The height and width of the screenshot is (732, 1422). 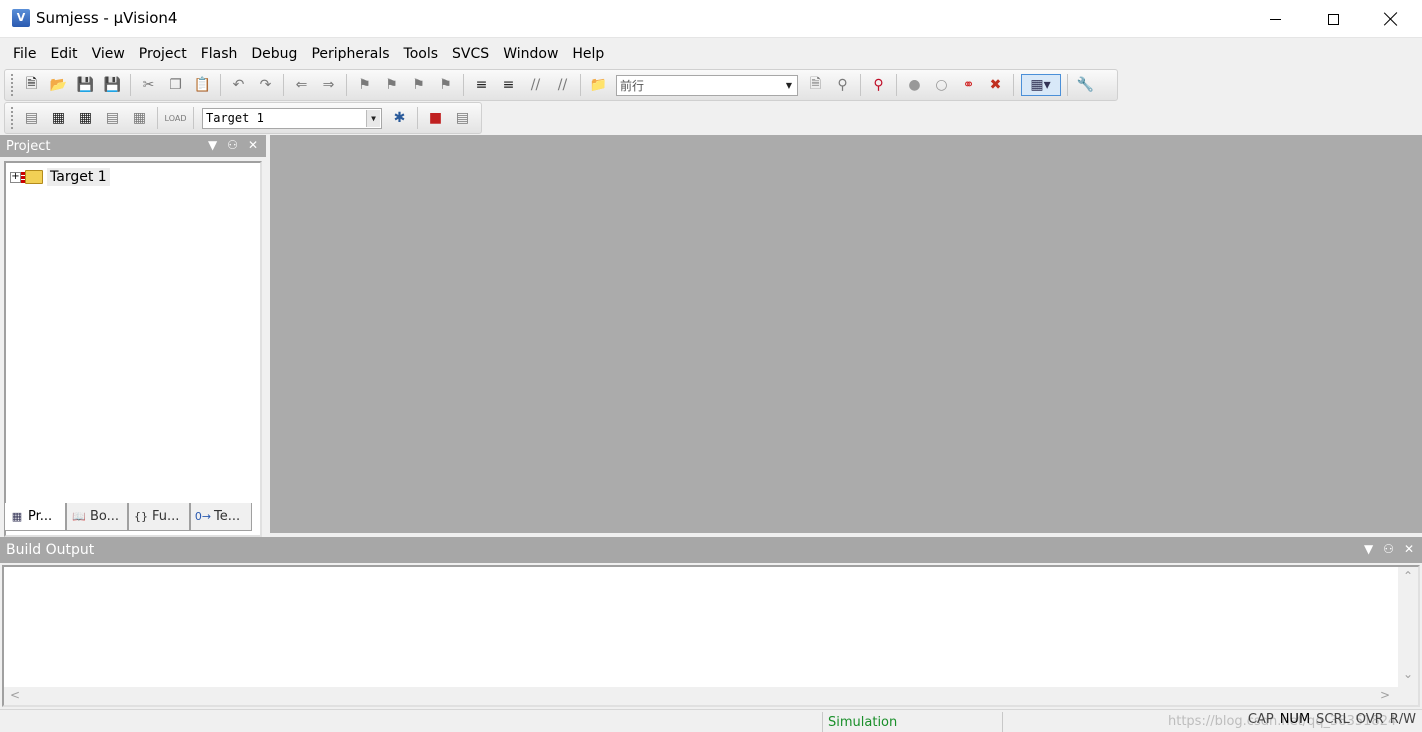 I want to click on manage-components-icon: ■, so click(x=436, y=118).